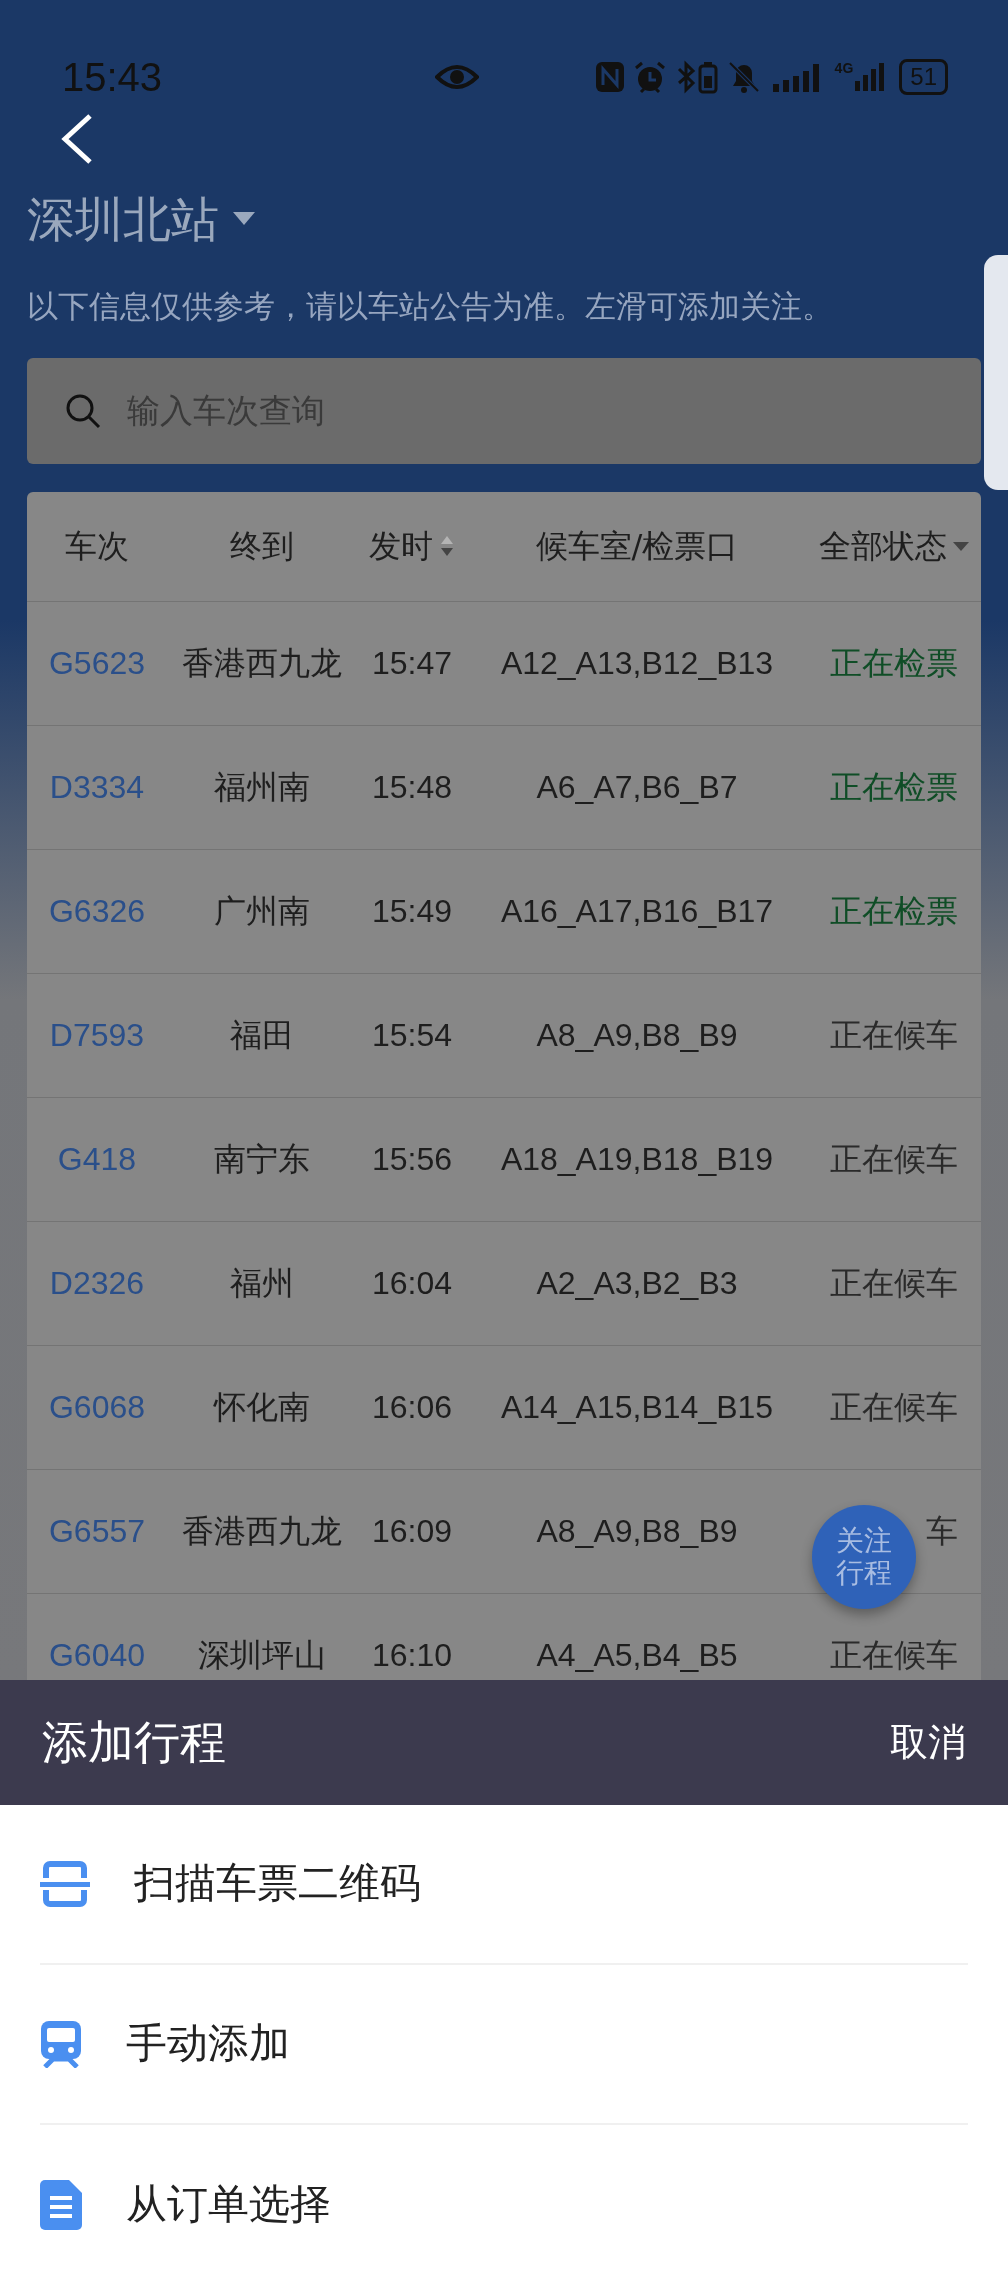  What do you see at coordinates (743, 76) in the screenshot?
I see `bell-off-icon` at bounding box center [743, 76].